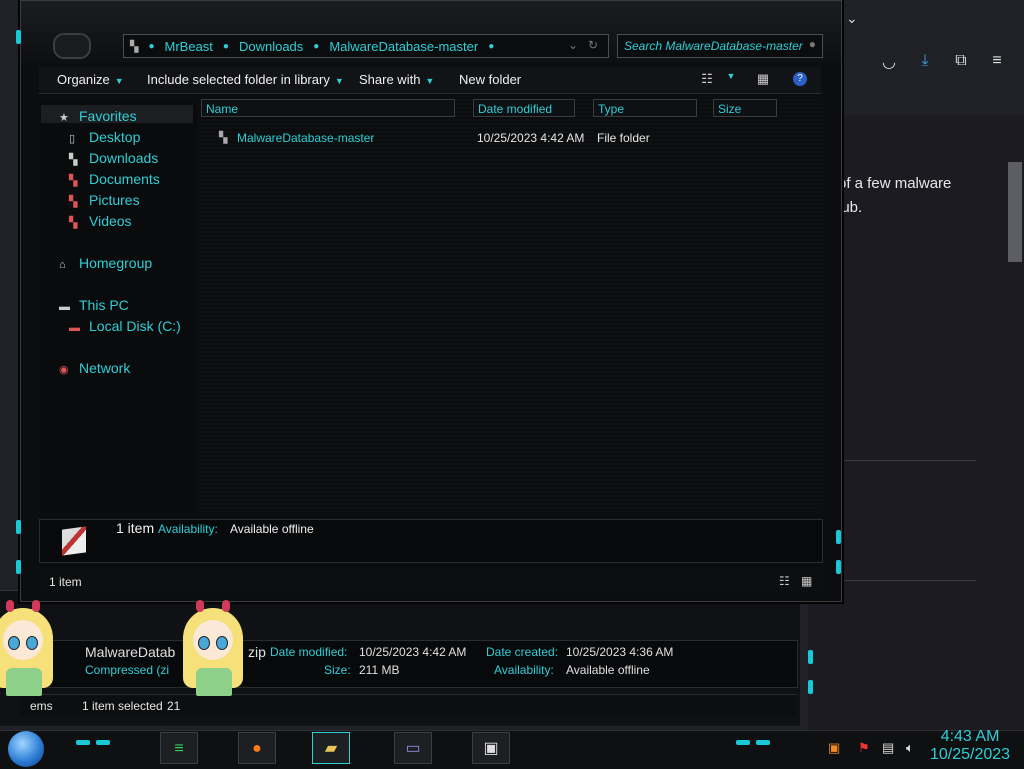  I want to click on nav-documents: ▚ Documents, so click(114, 179).